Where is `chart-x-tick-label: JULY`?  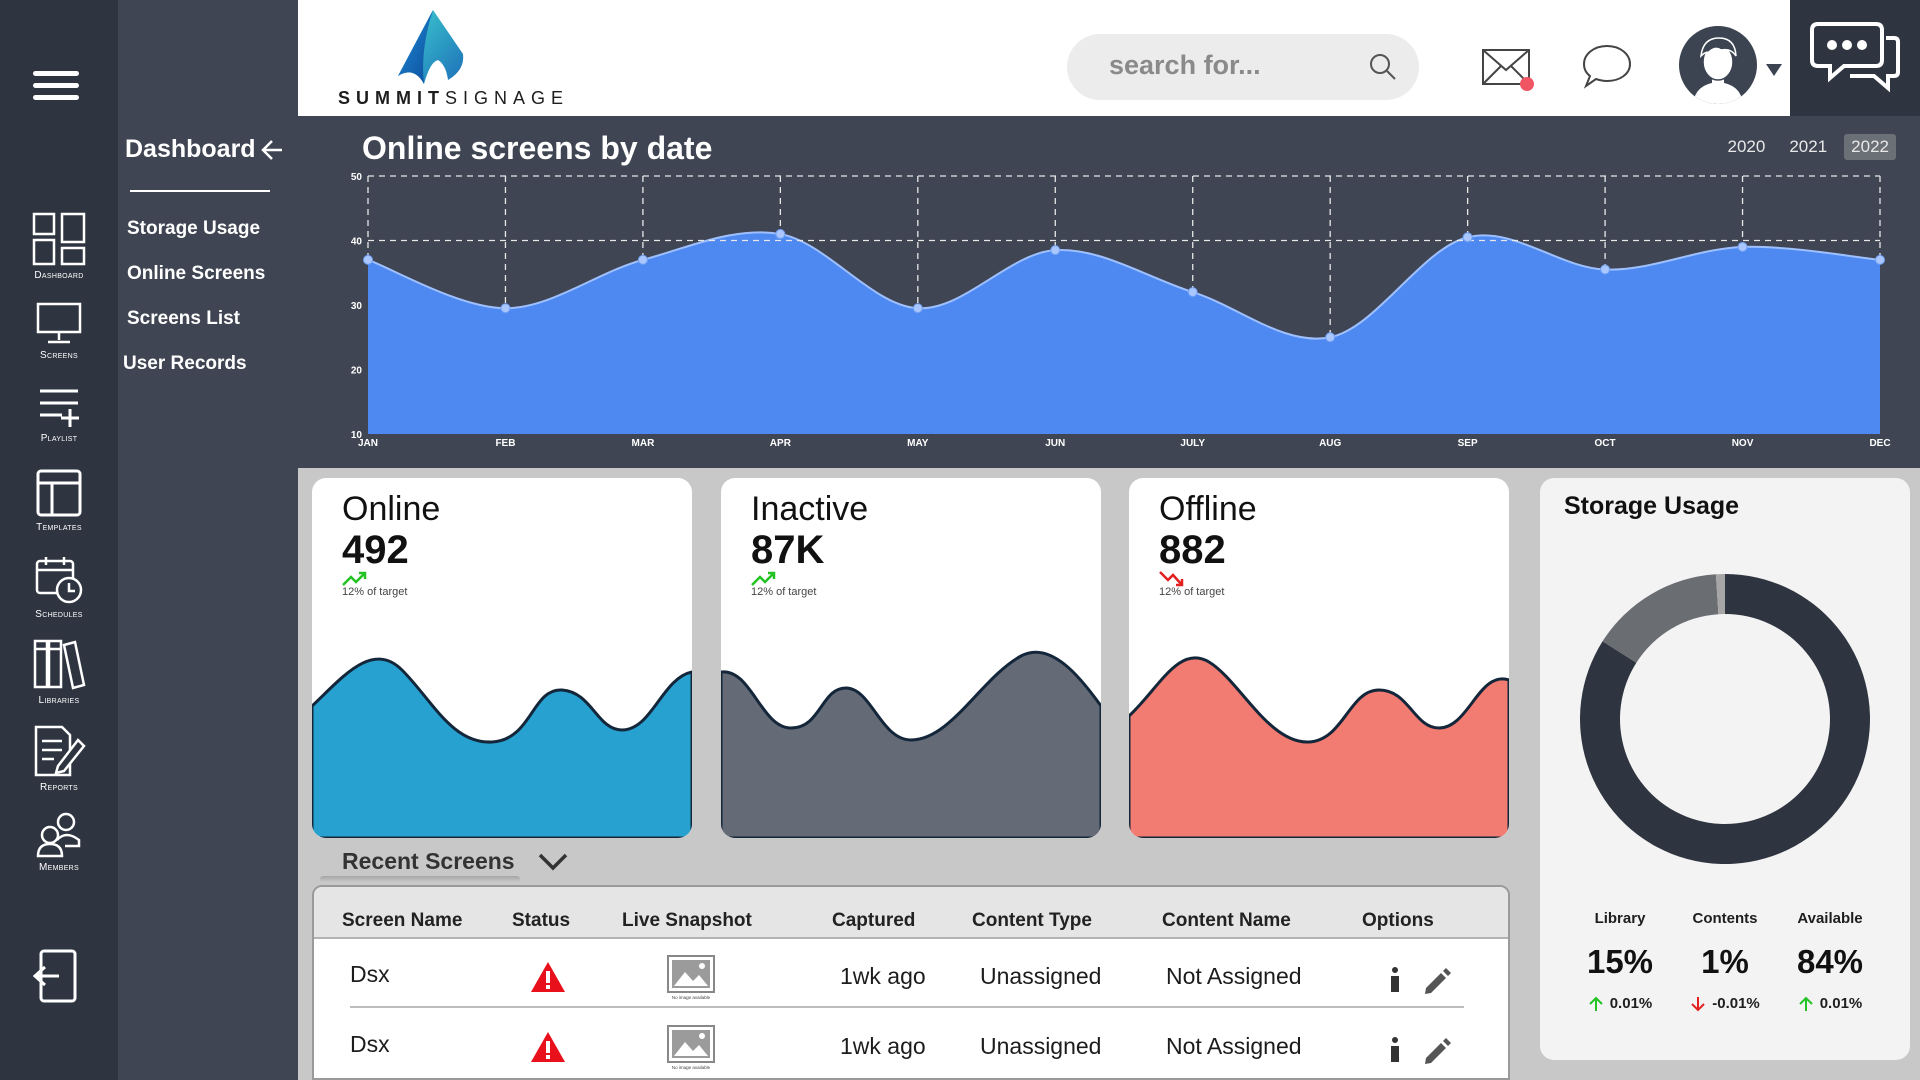 chart-x-tick-label: JULY is located at coordinates (1192, 443).